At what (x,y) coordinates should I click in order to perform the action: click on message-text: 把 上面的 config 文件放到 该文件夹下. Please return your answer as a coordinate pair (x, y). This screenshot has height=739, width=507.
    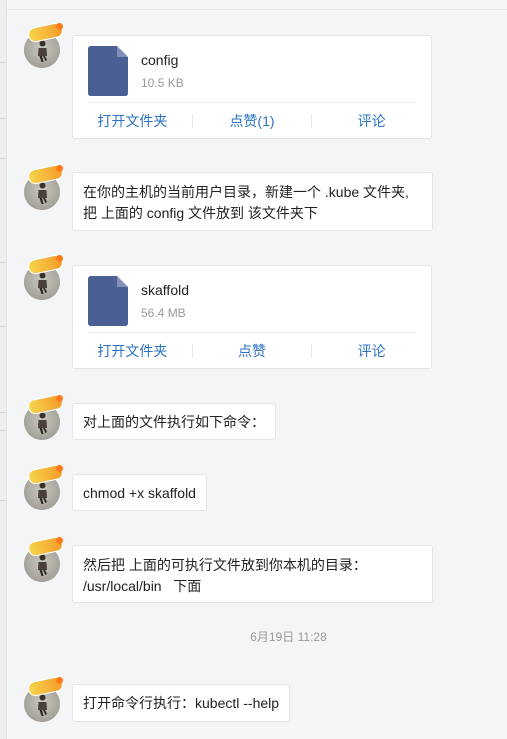
    Looking at the image, I should click on (200, 213).